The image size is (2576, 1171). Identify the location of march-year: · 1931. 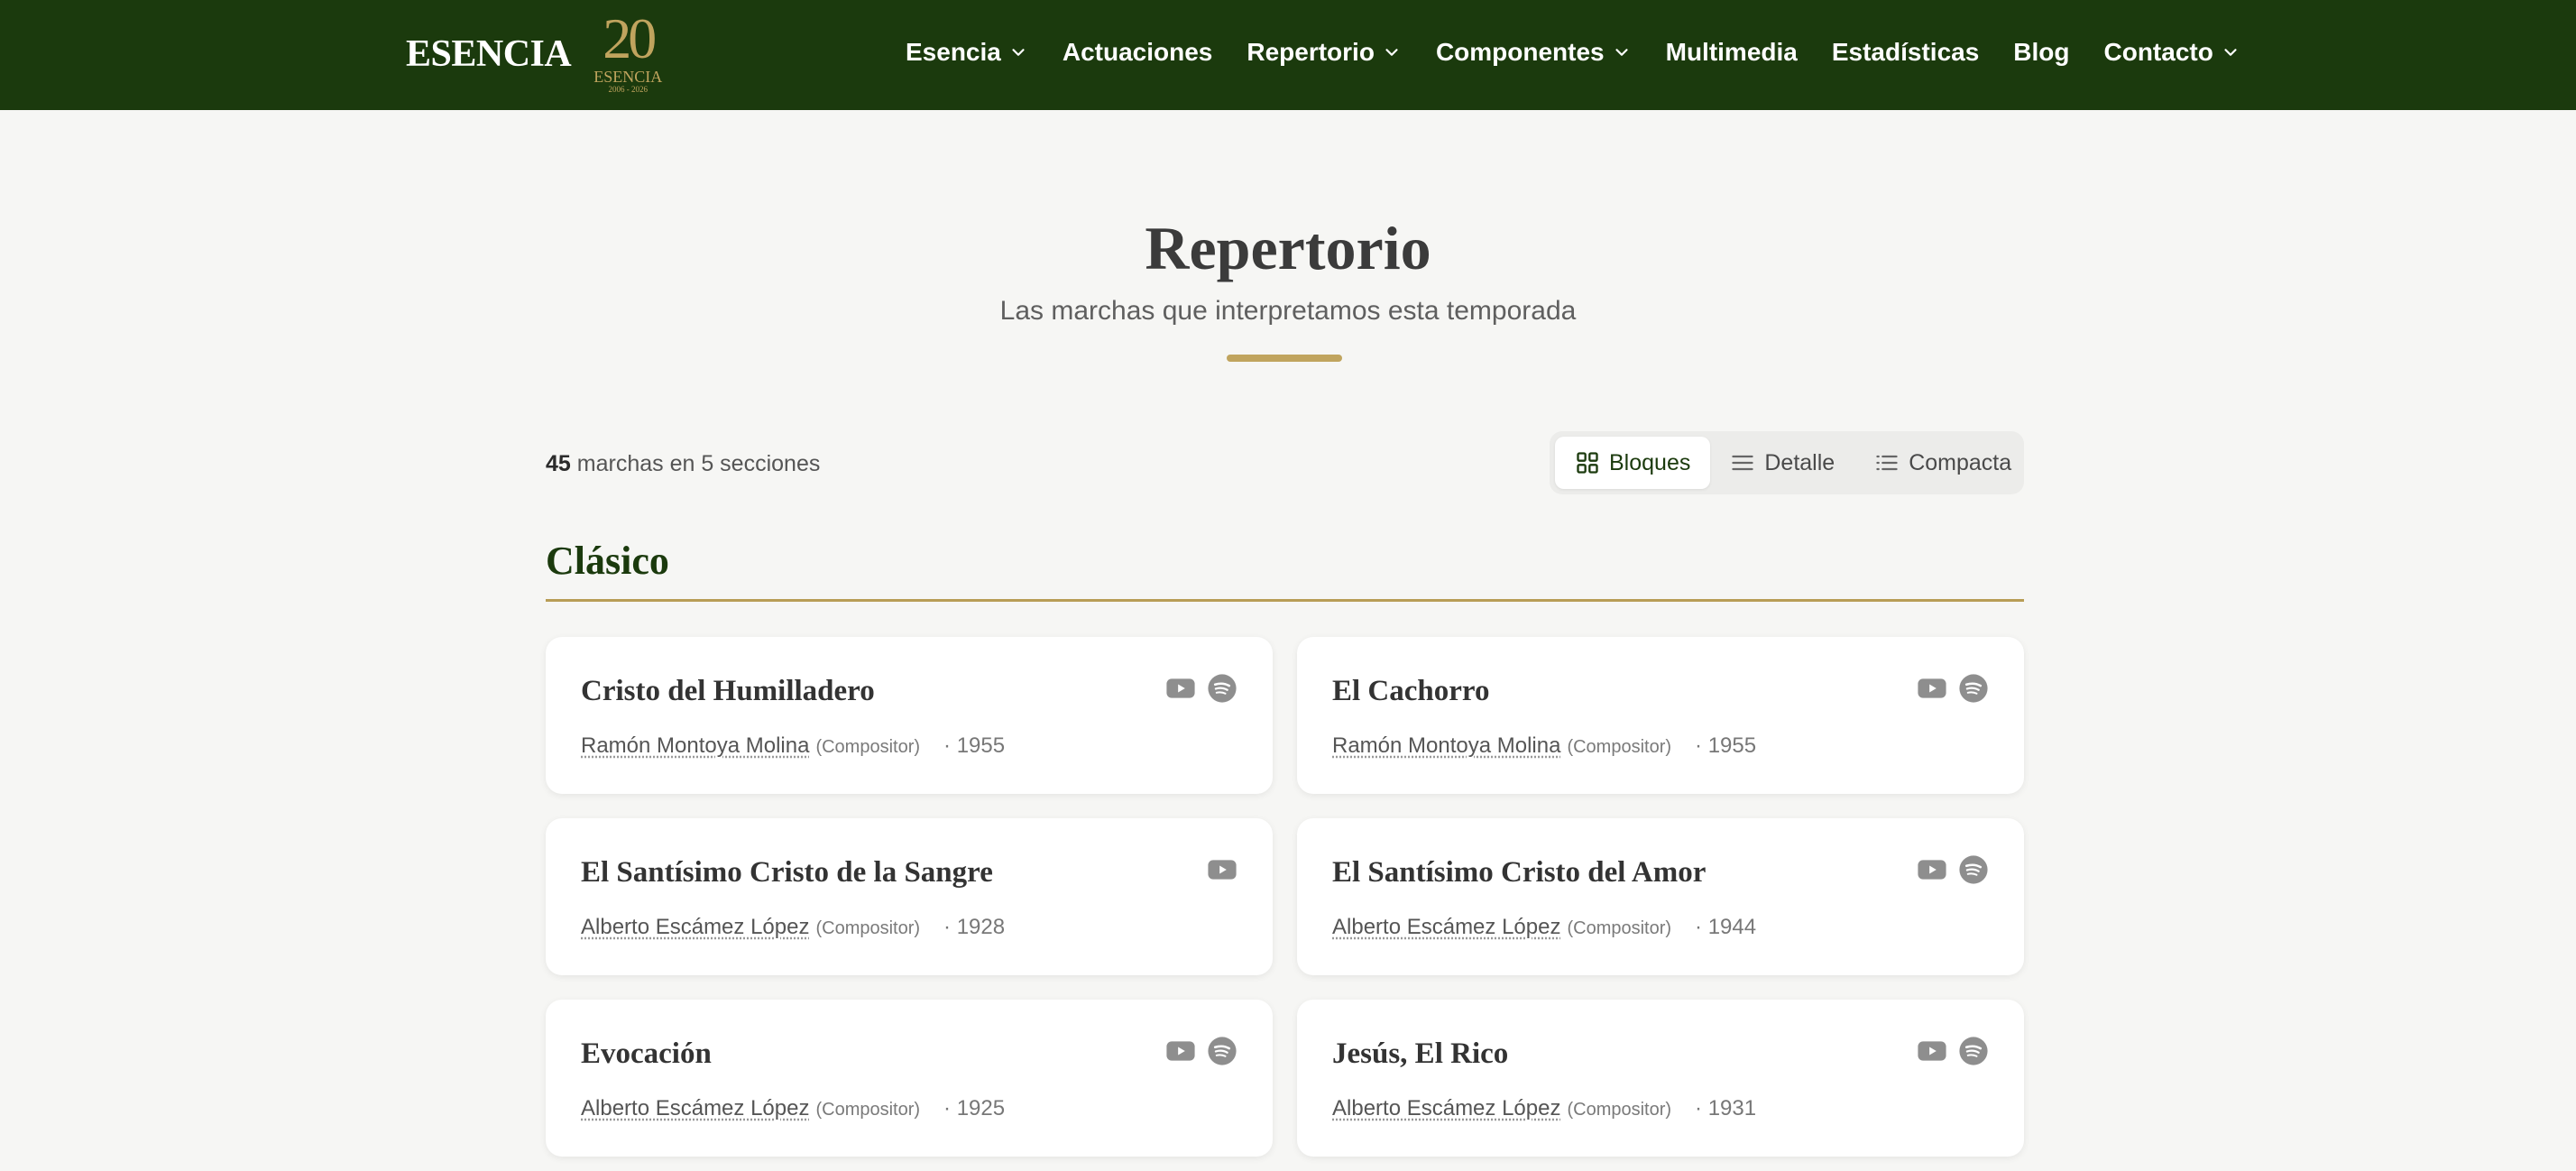
(1726, 1108).